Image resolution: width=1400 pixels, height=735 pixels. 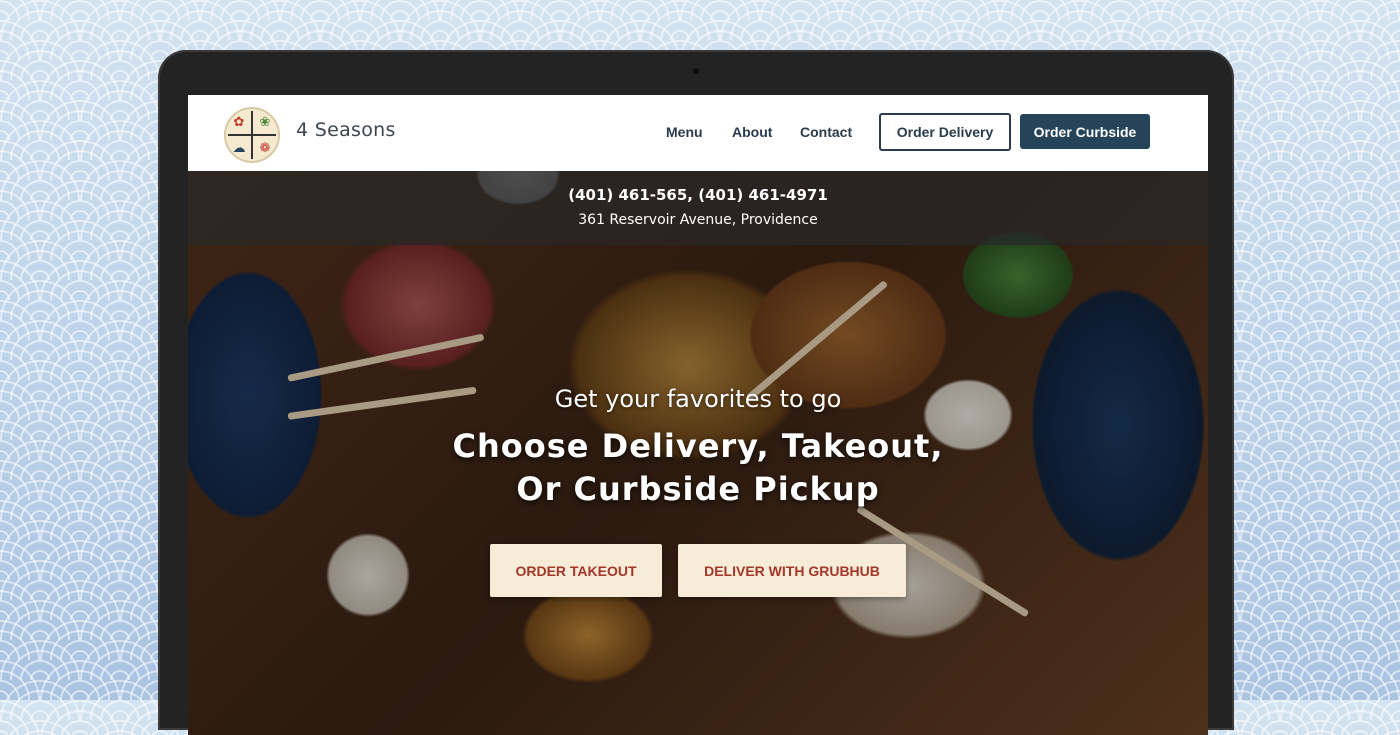 I want to click on logo-seasons-icon: ✿ ❀ ☁ ❁, so click(x=252, y=135).